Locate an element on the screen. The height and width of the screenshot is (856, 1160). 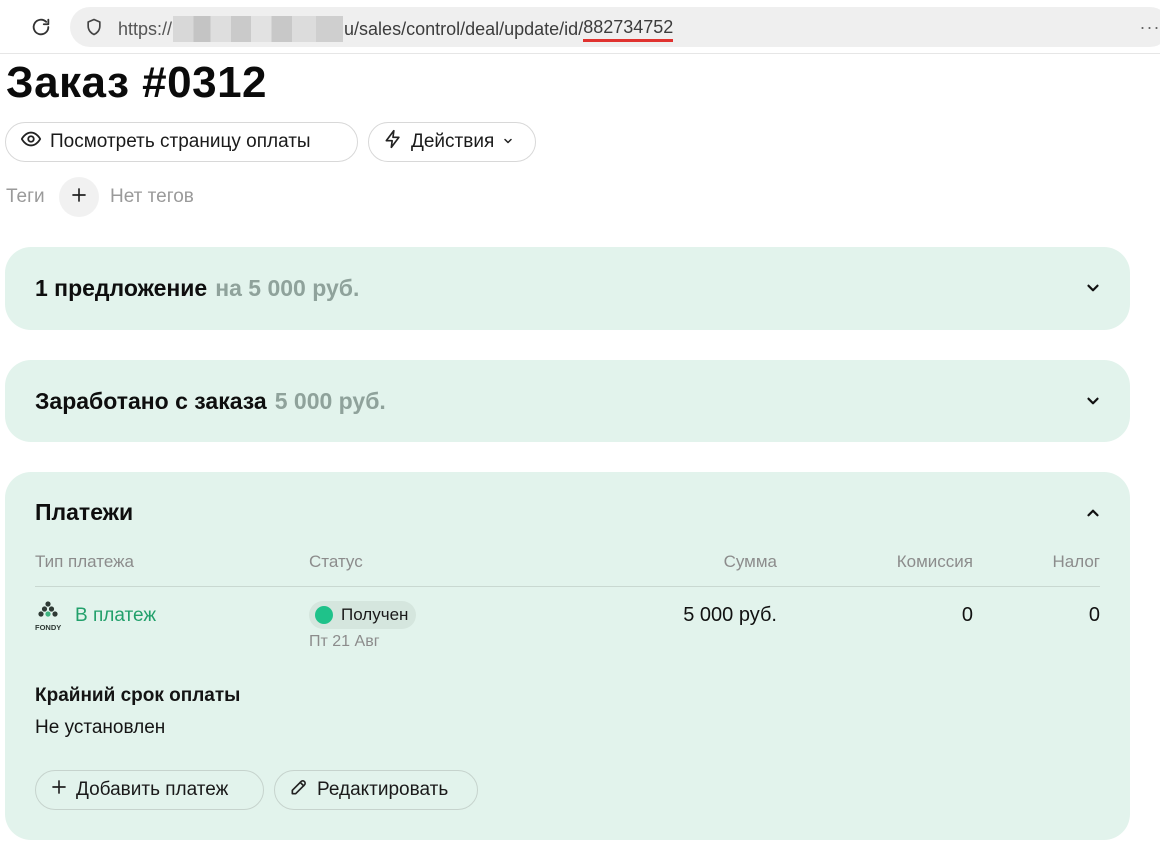
column-header-status: Статус is located at coordinates (336, 561).